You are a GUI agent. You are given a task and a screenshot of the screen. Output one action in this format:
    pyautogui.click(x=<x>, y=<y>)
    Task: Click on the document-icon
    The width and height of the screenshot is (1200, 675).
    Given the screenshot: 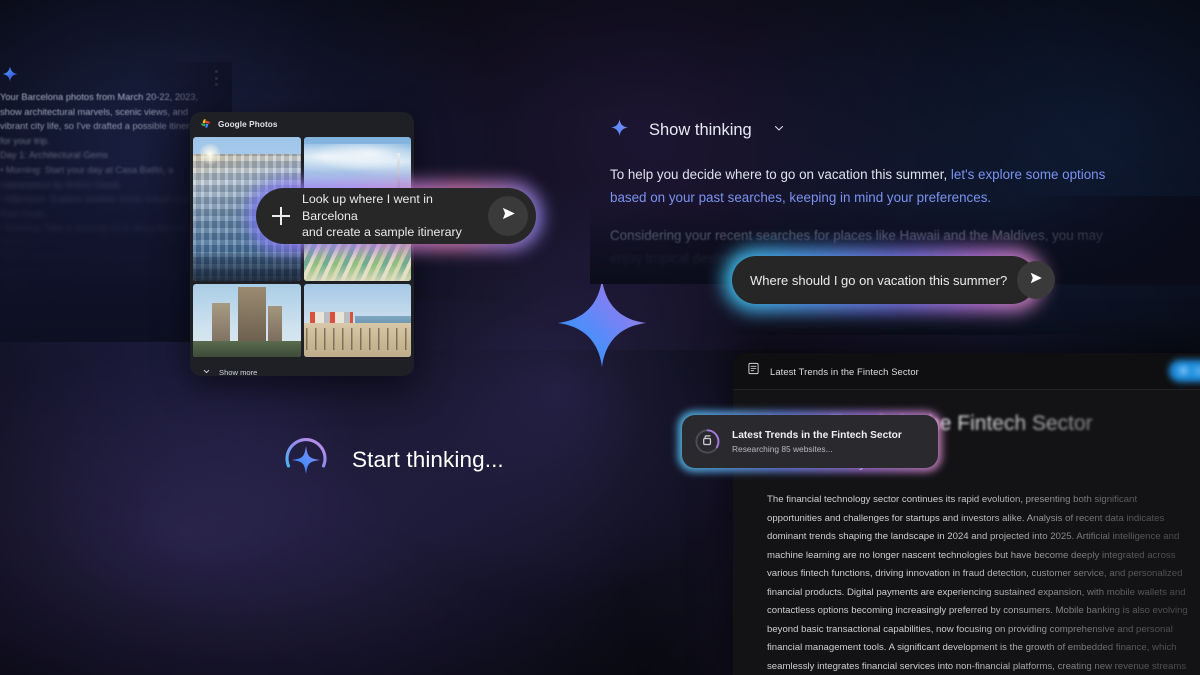 What is the action you would take?
    pyautogui.click(x=753, y=371)
    